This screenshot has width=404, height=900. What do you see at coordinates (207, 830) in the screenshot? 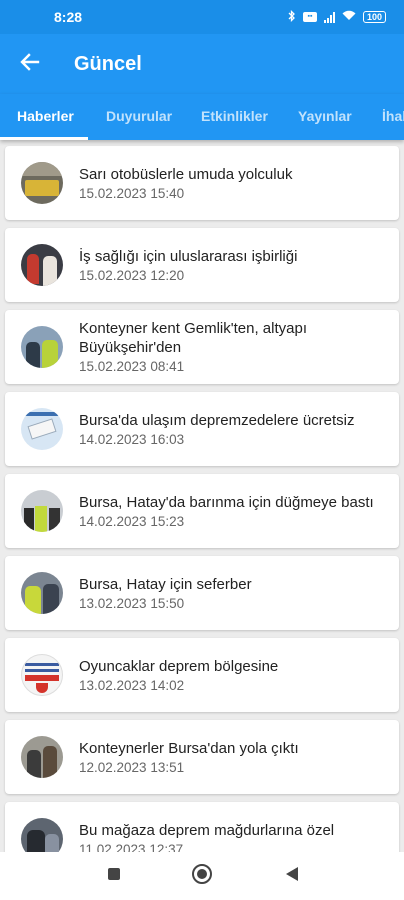
I see `news-title: Bu mağaza deprem mağdurlarına özel` at bounding box center [207, 830].